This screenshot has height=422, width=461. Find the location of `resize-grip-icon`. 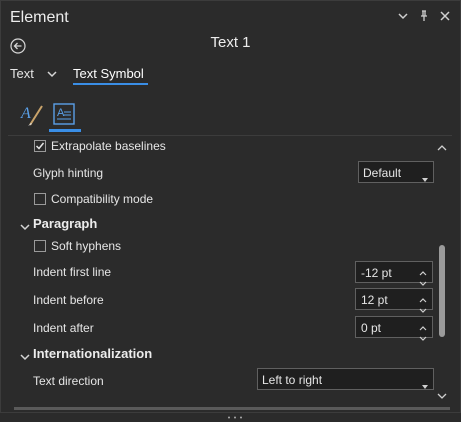

resize-grip-icon is located at coordinates (235, 413).